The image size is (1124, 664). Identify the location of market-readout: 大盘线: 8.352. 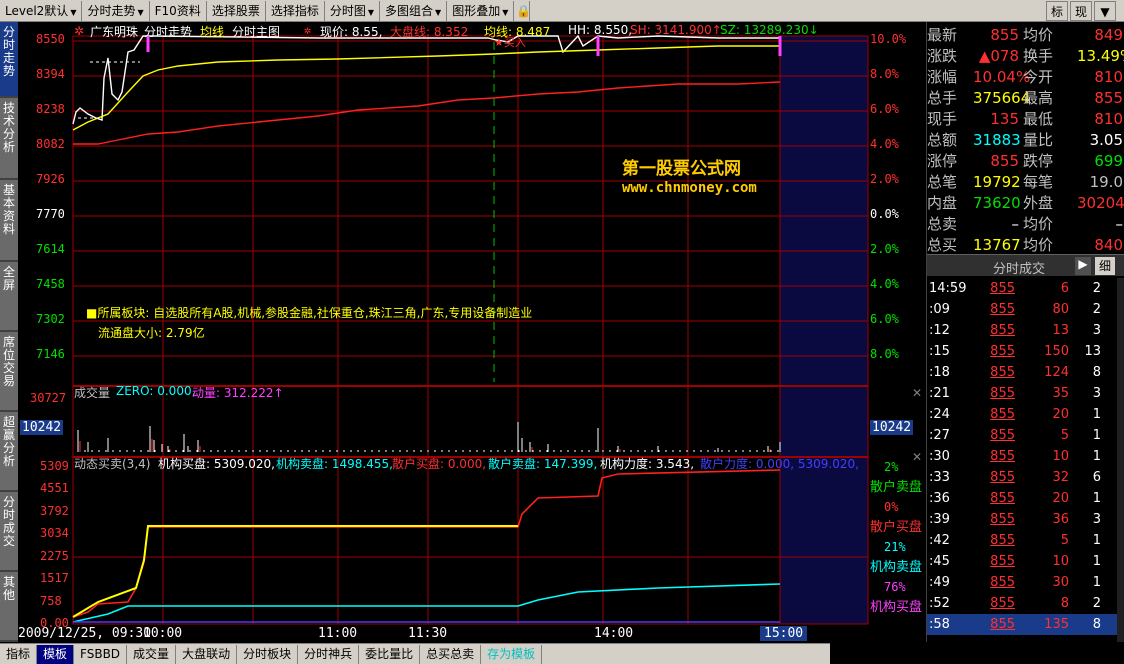
(429, 32).